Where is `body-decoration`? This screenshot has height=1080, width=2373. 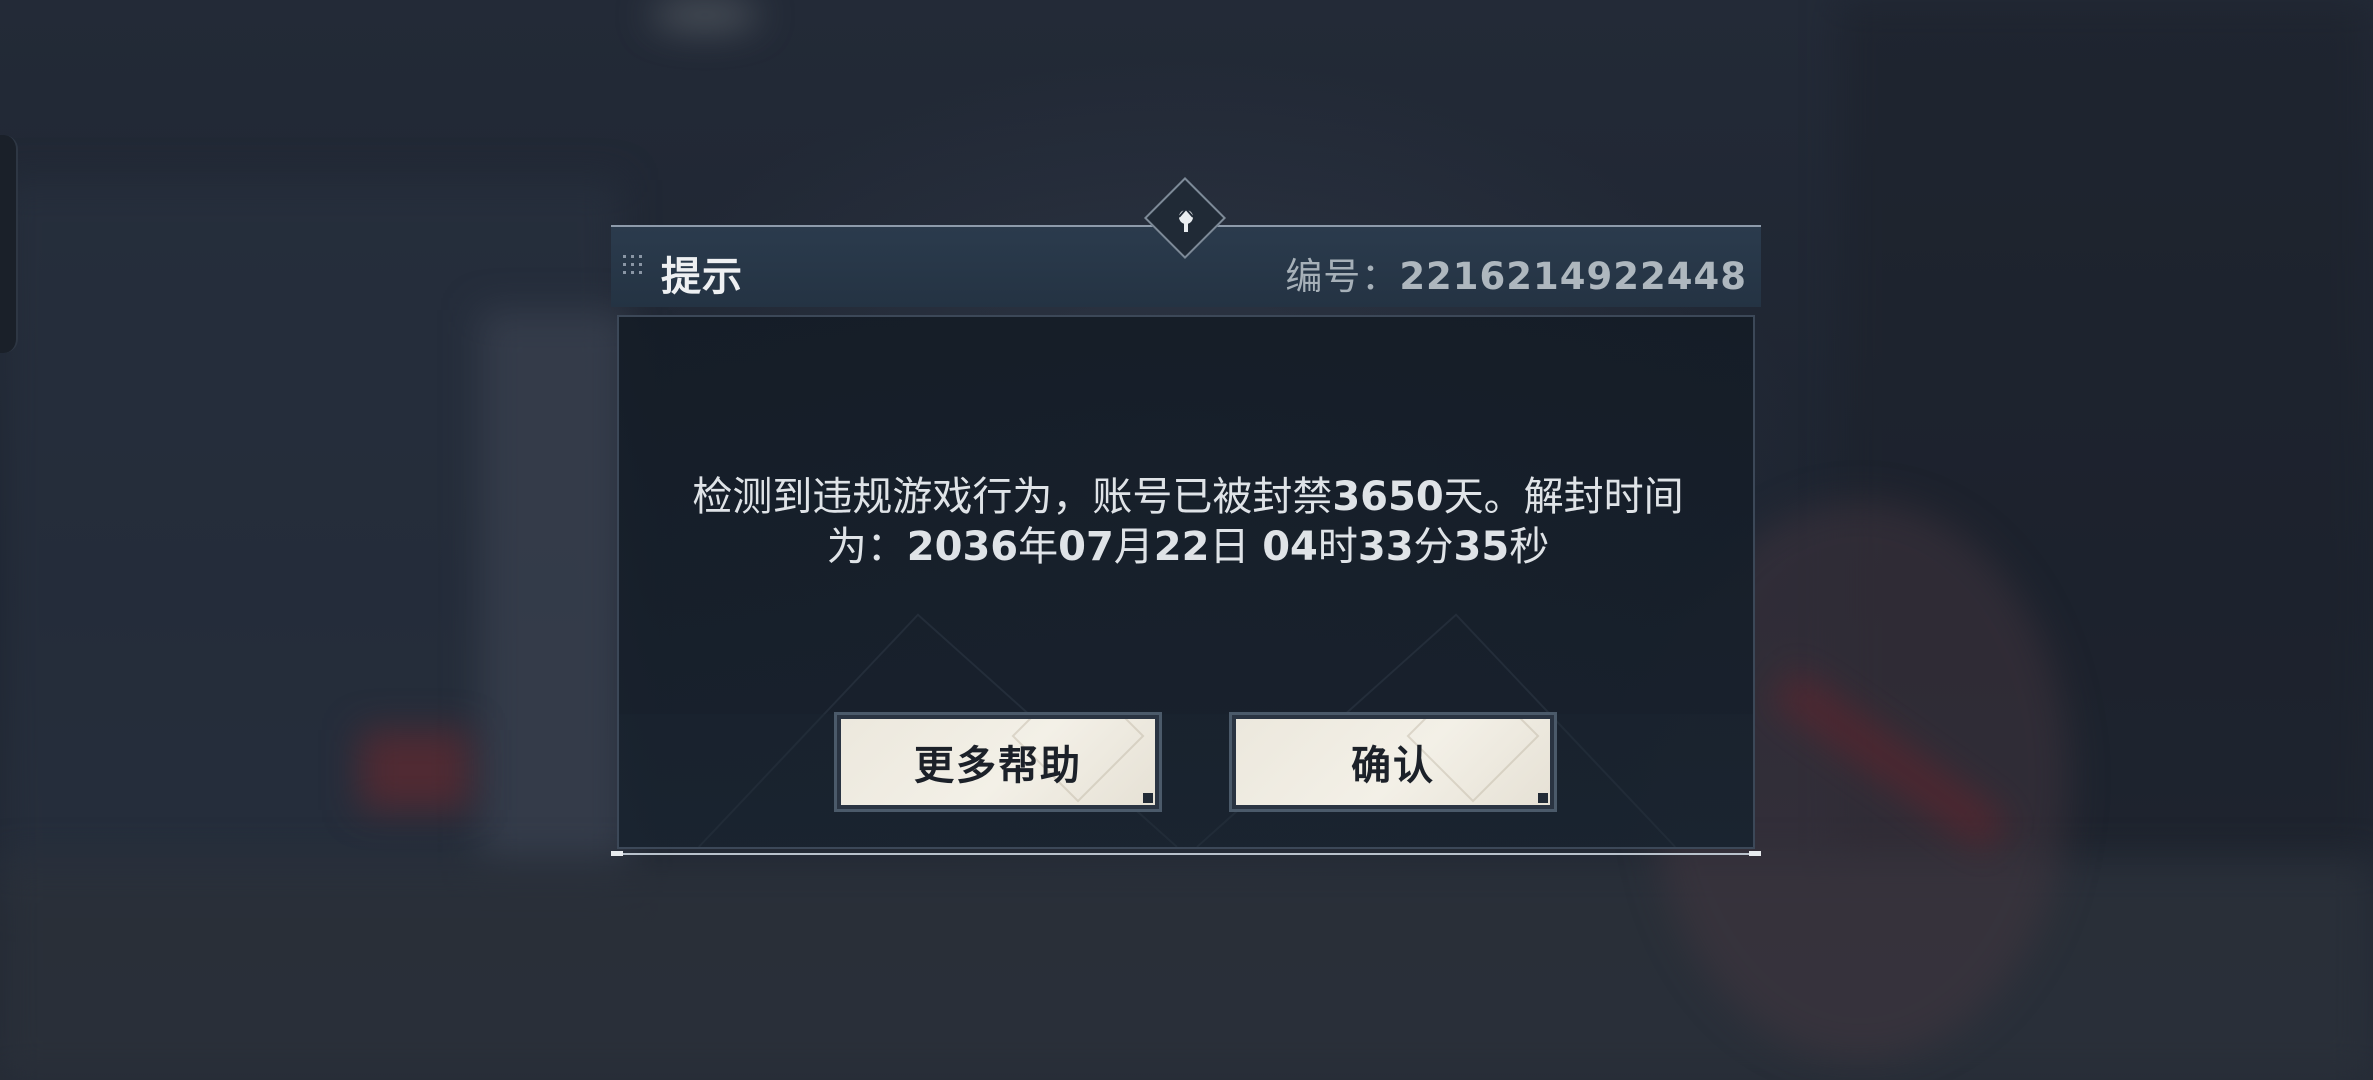
body-decoration is located at coordinates (1186, 730).